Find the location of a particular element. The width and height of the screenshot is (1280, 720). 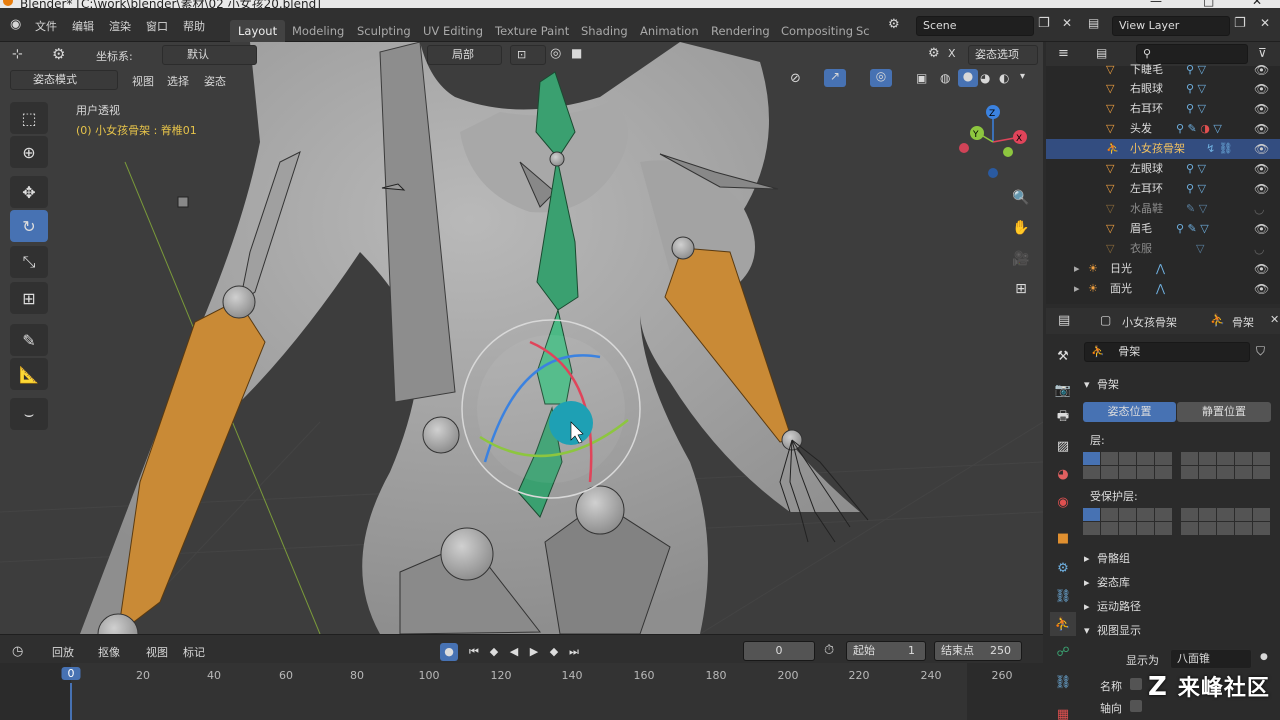

pin-icon: ✕ is located at coordinates (1274, 319).